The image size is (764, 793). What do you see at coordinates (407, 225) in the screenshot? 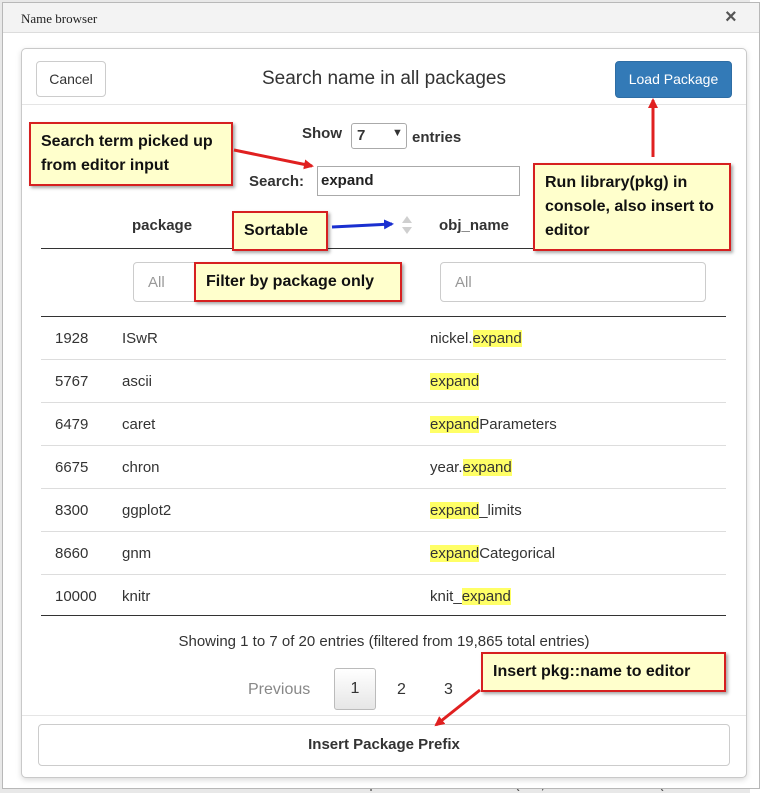
I see `sort-icon` at bounding box center [407, 225].